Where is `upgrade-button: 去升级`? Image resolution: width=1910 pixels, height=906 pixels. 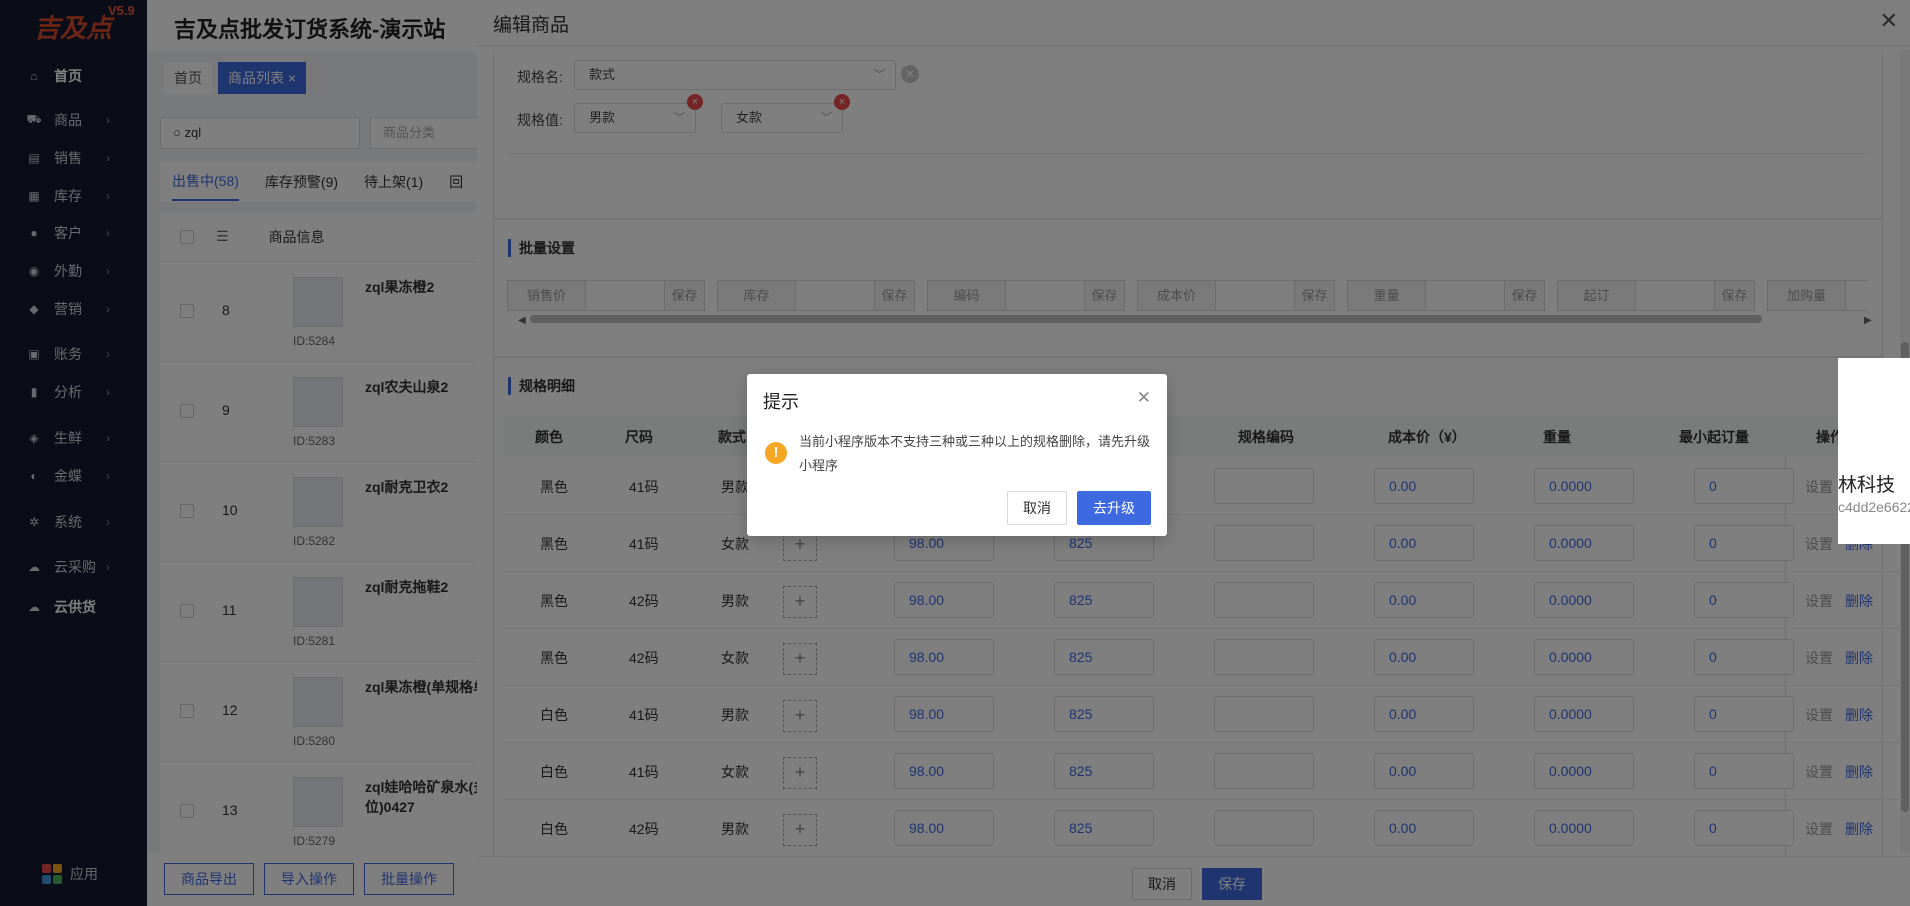 upgrade-button: 去升级 is located at coordinates (1114, 508).